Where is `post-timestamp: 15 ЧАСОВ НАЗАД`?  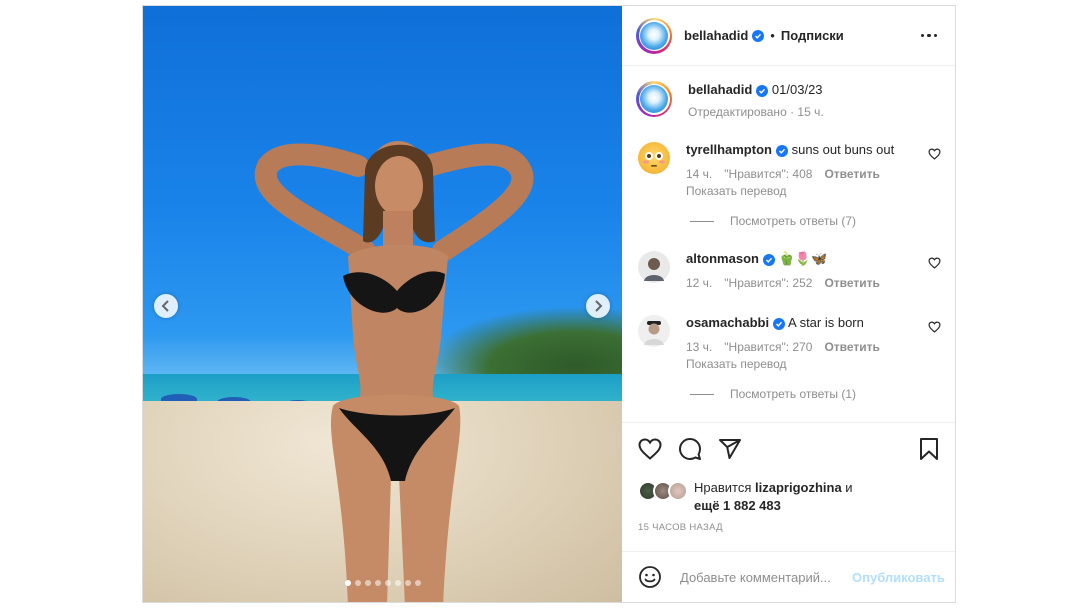 post-timestamp: 15 ЧАСОВ НАЗАД is located at coordinates (788, 524).